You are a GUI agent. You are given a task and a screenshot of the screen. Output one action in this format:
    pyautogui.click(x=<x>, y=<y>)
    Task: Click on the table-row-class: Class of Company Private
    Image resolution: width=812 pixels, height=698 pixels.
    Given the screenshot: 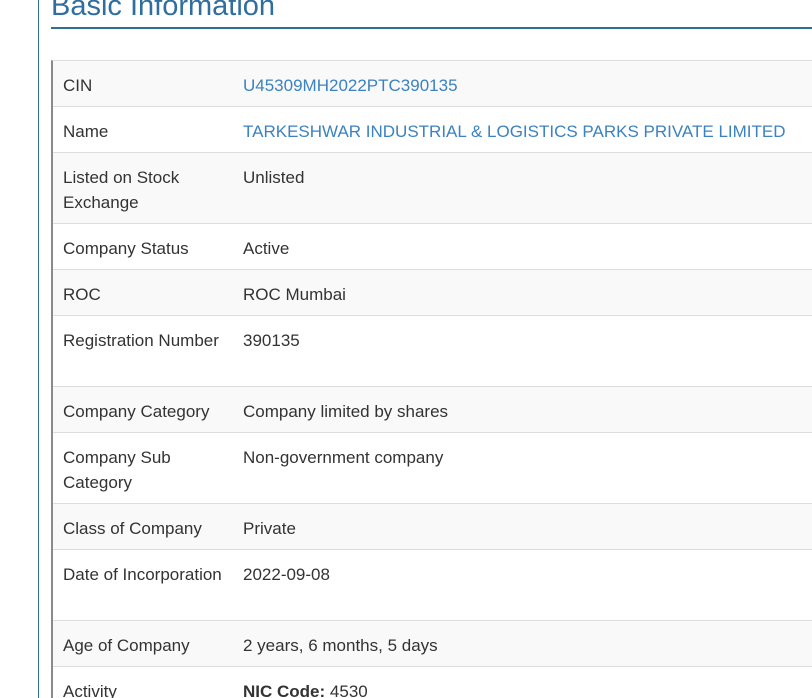 What is the action you would take?
    pyautogui.click(x=432, y=527)
    